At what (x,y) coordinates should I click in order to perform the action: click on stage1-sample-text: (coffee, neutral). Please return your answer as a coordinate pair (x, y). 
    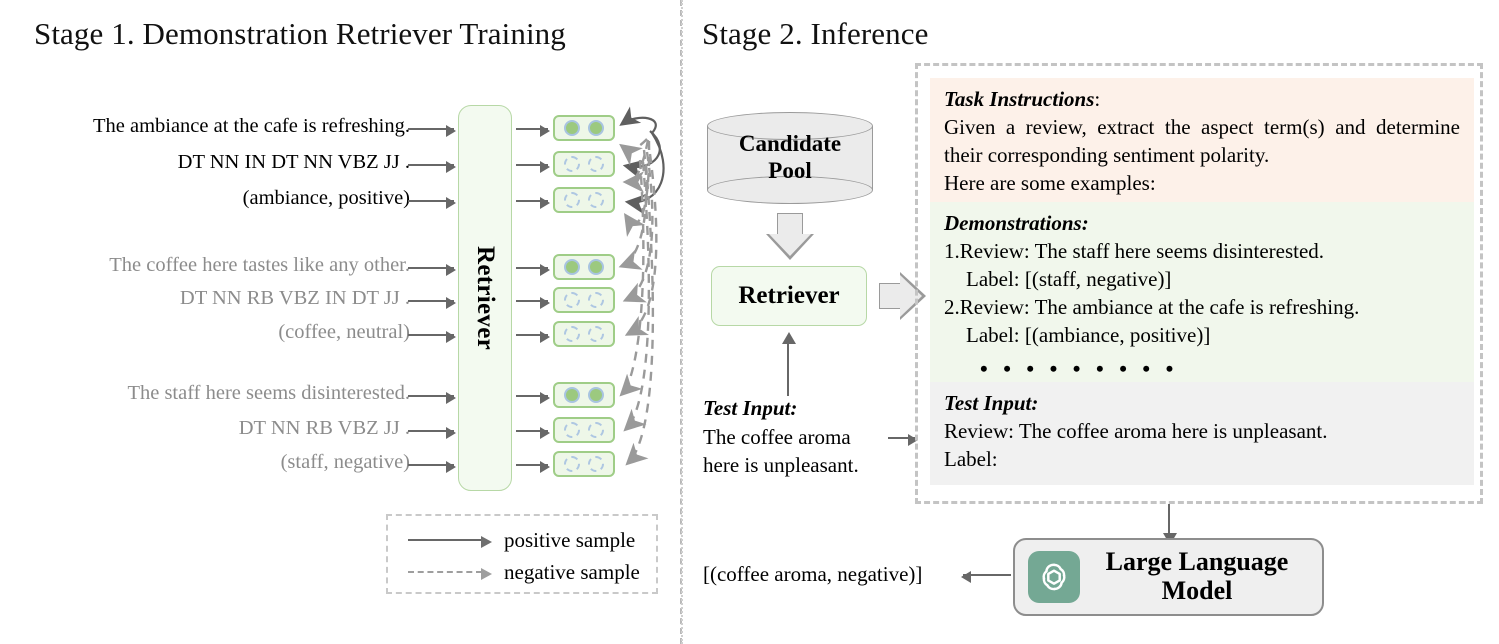
    Looking at the image, I should click on (344, 332).